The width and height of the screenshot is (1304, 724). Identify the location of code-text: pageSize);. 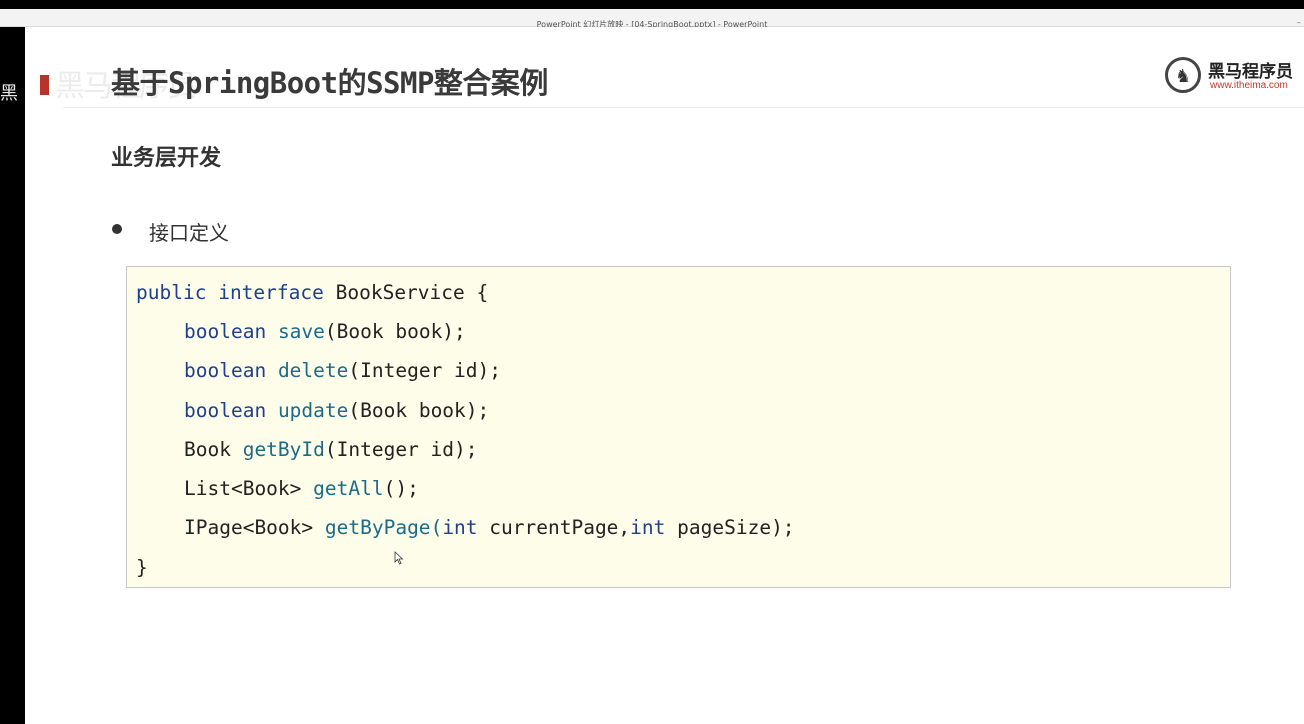
(730, 527).